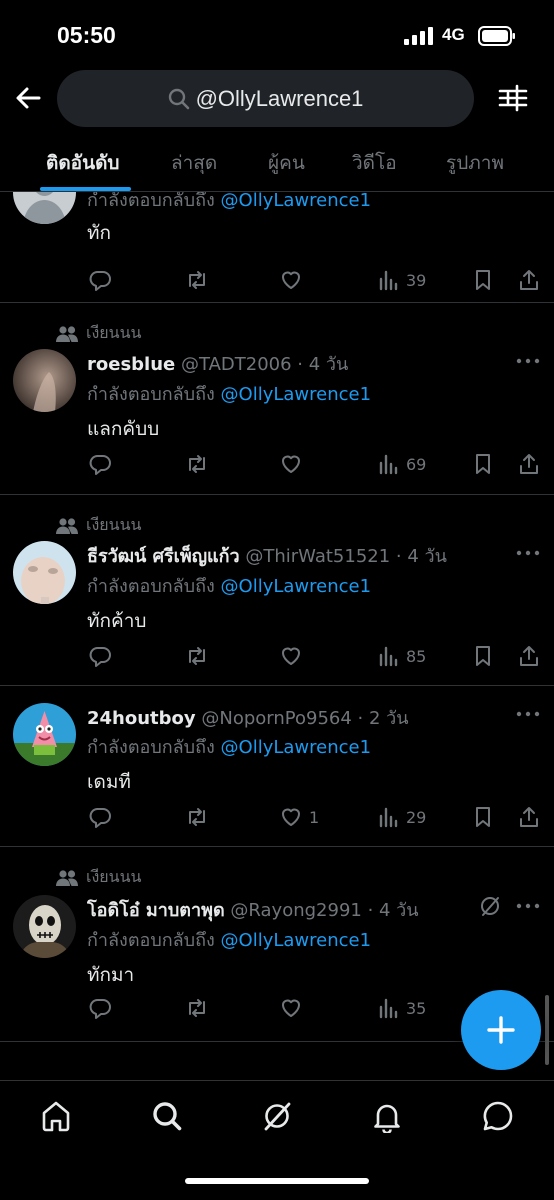  What do you see at coordinates (299, 817) in the screenshot?
I see `like-button: 1` at bounding box center [299, 817].